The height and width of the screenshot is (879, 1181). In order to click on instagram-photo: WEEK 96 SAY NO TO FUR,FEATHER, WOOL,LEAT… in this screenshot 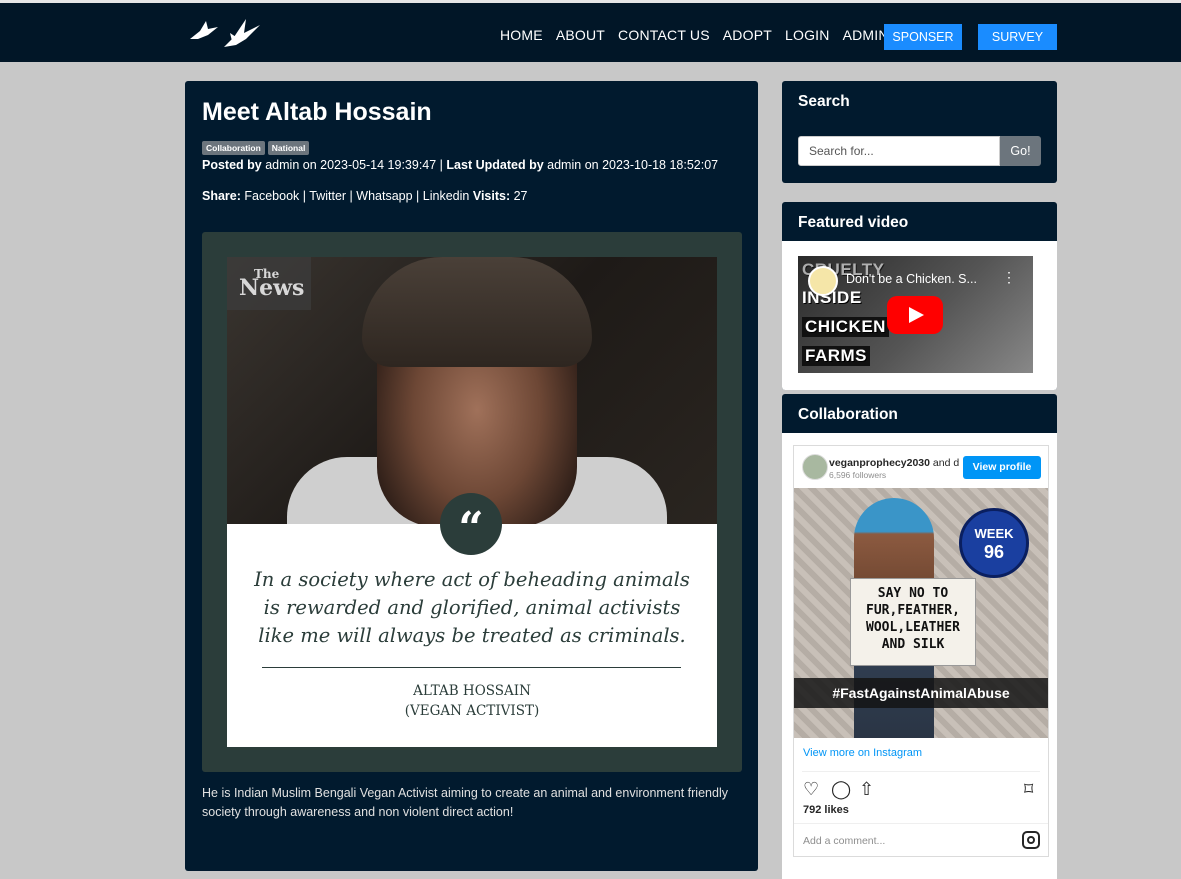, I will do `click(921, 613)`.